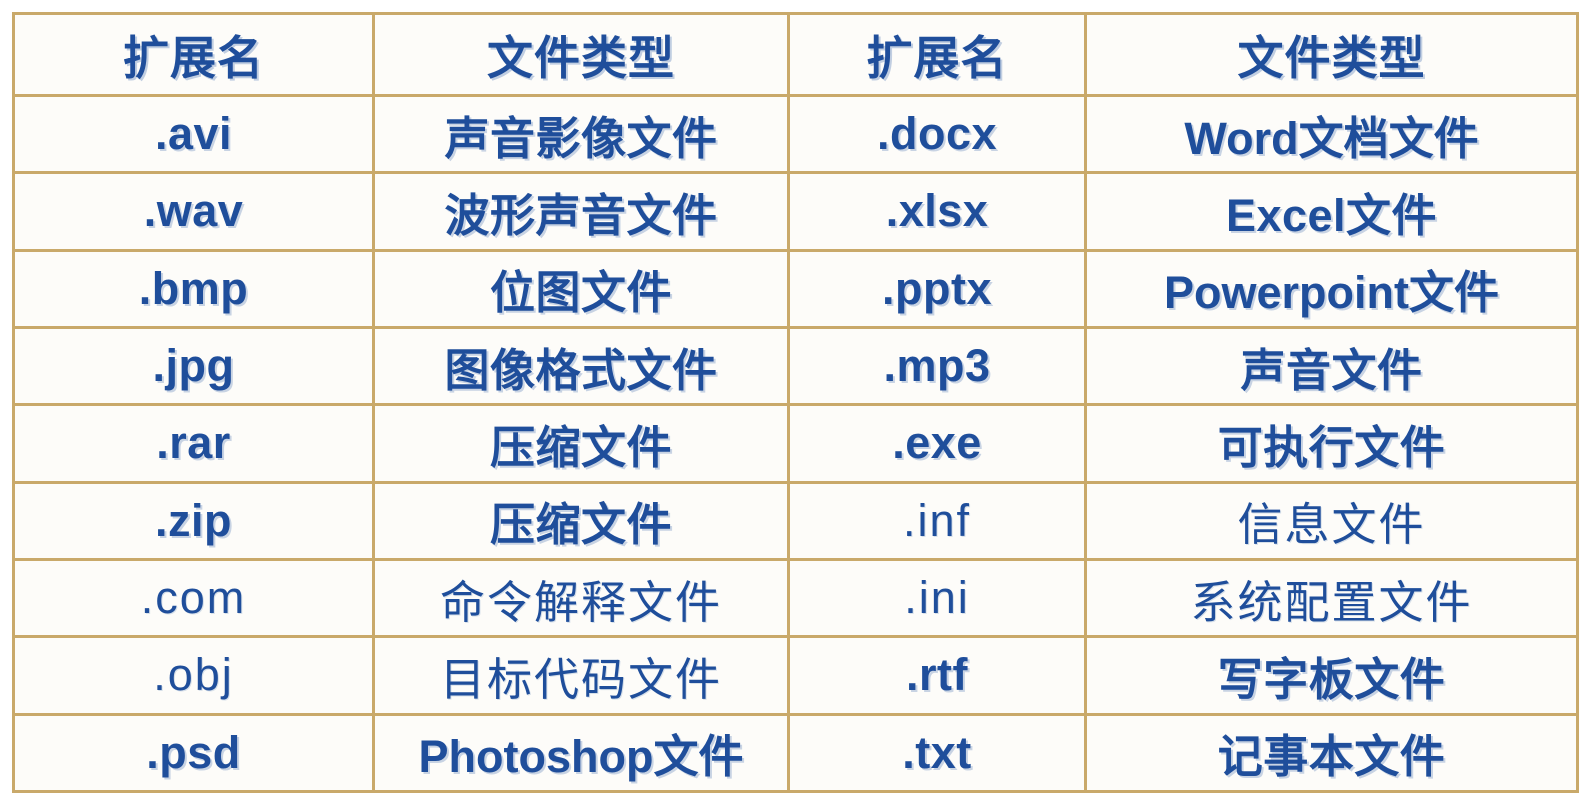 Image resolution: width=1583 pixels, height=800 pixels. I want to click on cell-extension-right: .ini, so click(937, 598).